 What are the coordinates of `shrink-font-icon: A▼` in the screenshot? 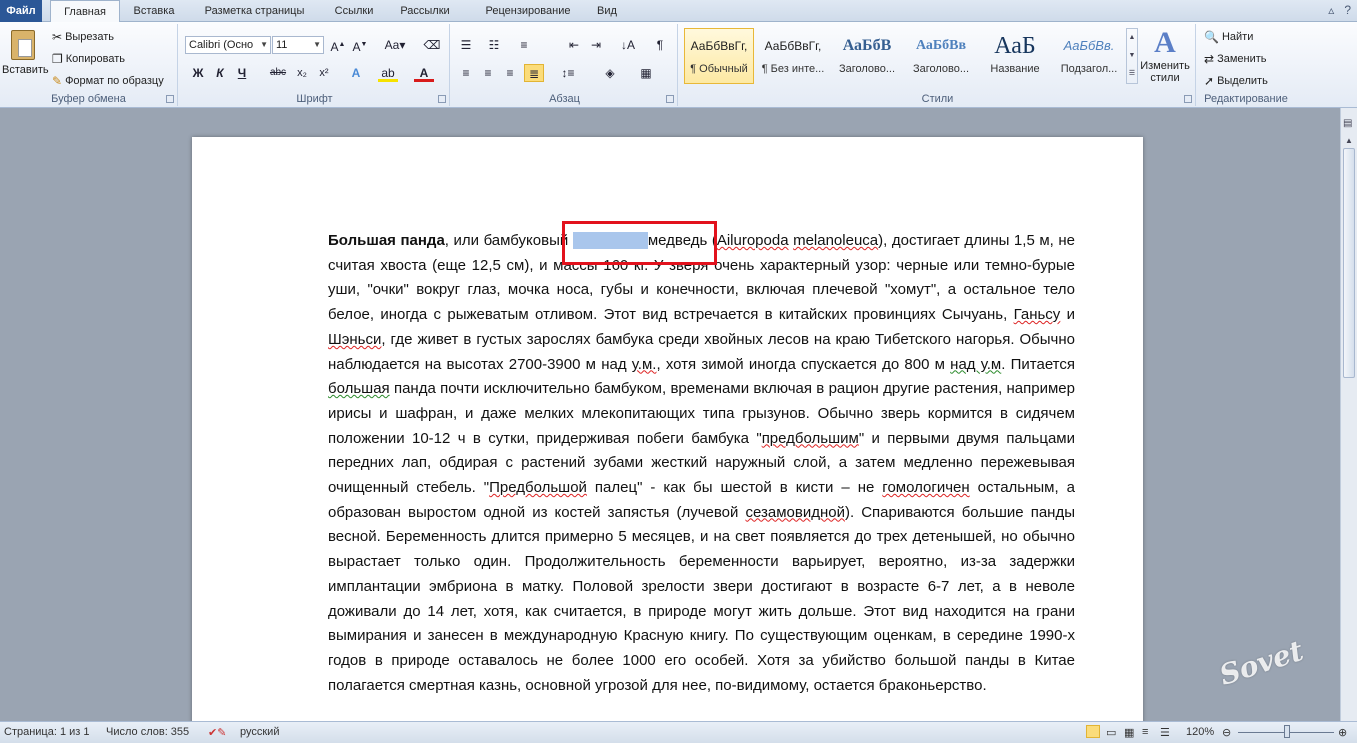 It's located at (360, 45).